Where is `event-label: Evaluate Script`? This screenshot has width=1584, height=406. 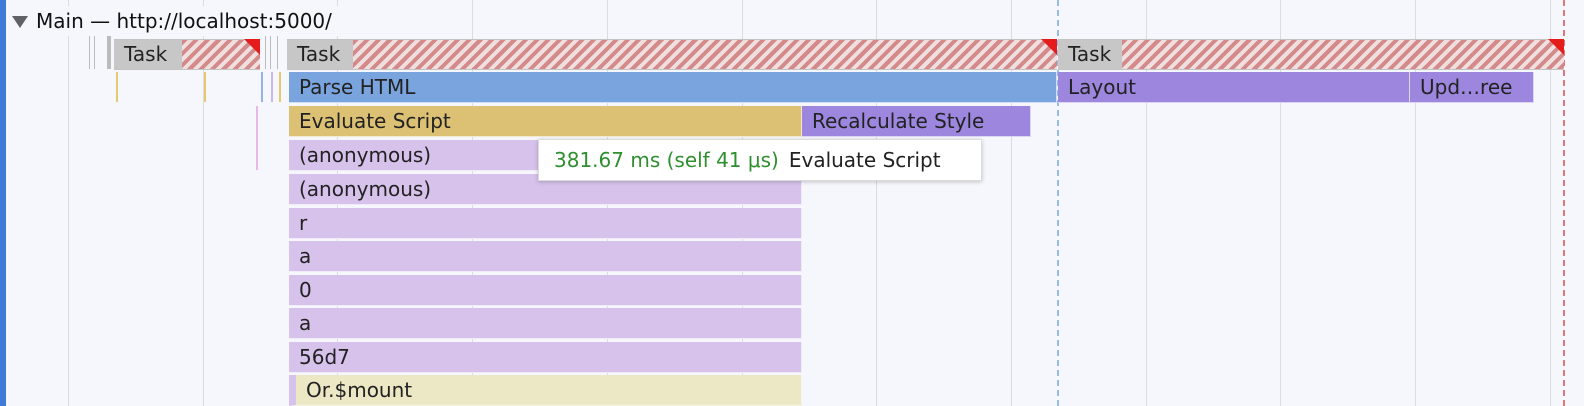 event-label: Evaluate Script is located at coordinates (375, 121).